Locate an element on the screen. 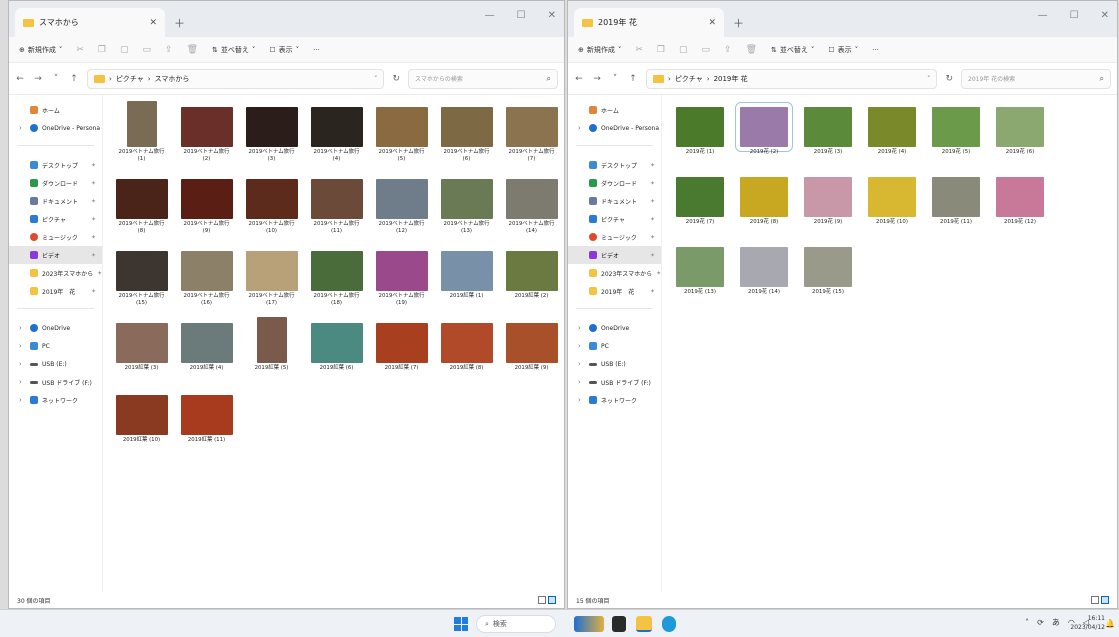 The width and height of the screenshot is (1119, 637). share-icon: ⇪ is located at coordinates (169, 50).